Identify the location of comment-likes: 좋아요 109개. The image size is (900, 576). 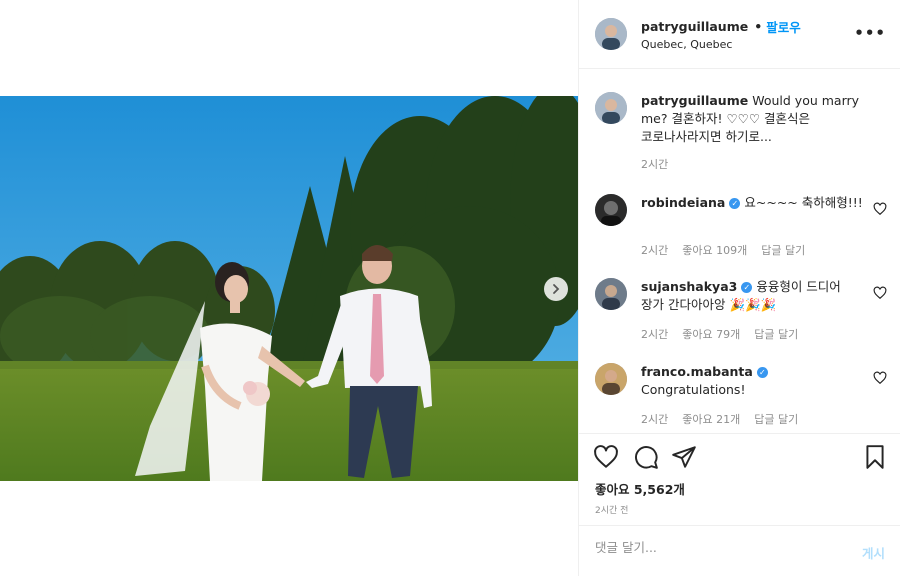
(714, 250).